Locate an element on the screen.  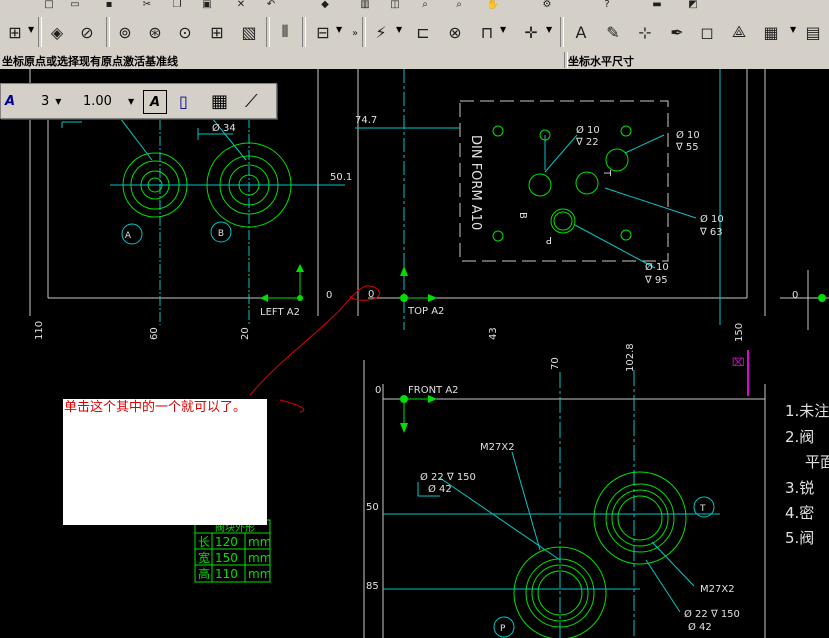
callout-d10d: Ø 10 is located at coordinates (657, 267).